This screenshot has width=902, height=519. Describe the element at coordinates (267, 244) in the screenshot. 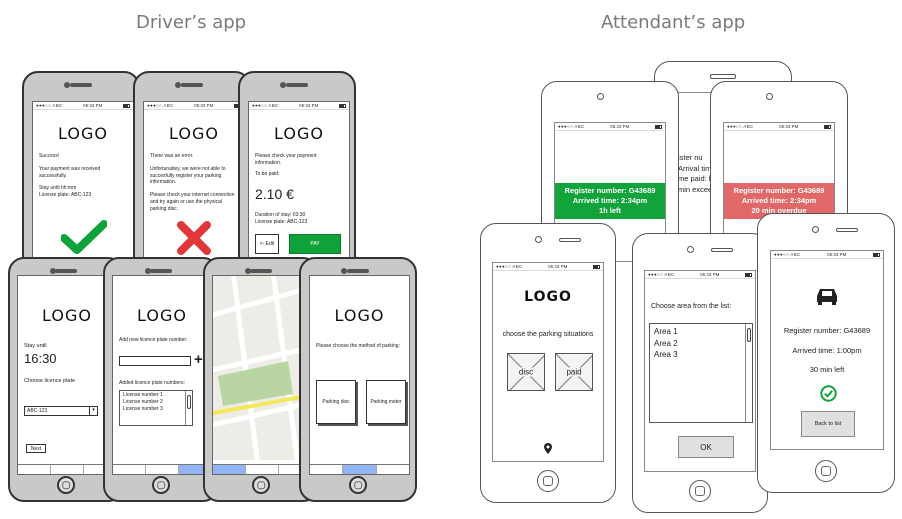

I see `edit-button: <- Edit` at that location.